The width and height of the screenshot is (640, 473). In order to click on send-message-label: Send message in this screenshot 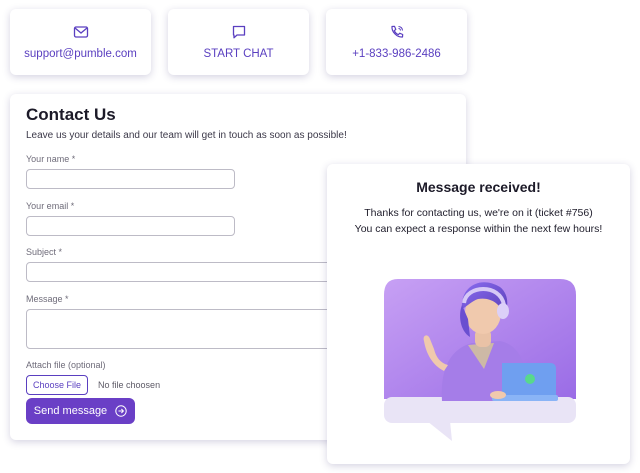, I will do `click(70, 411)`.